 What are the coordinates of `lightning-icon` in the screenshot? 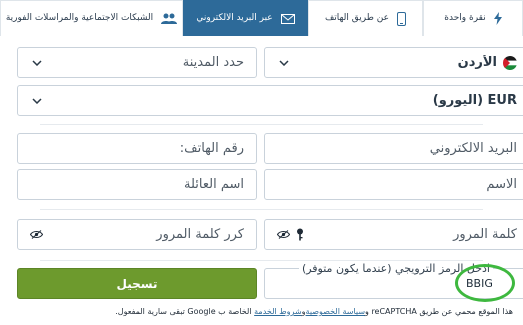 It's located at (497, 18).